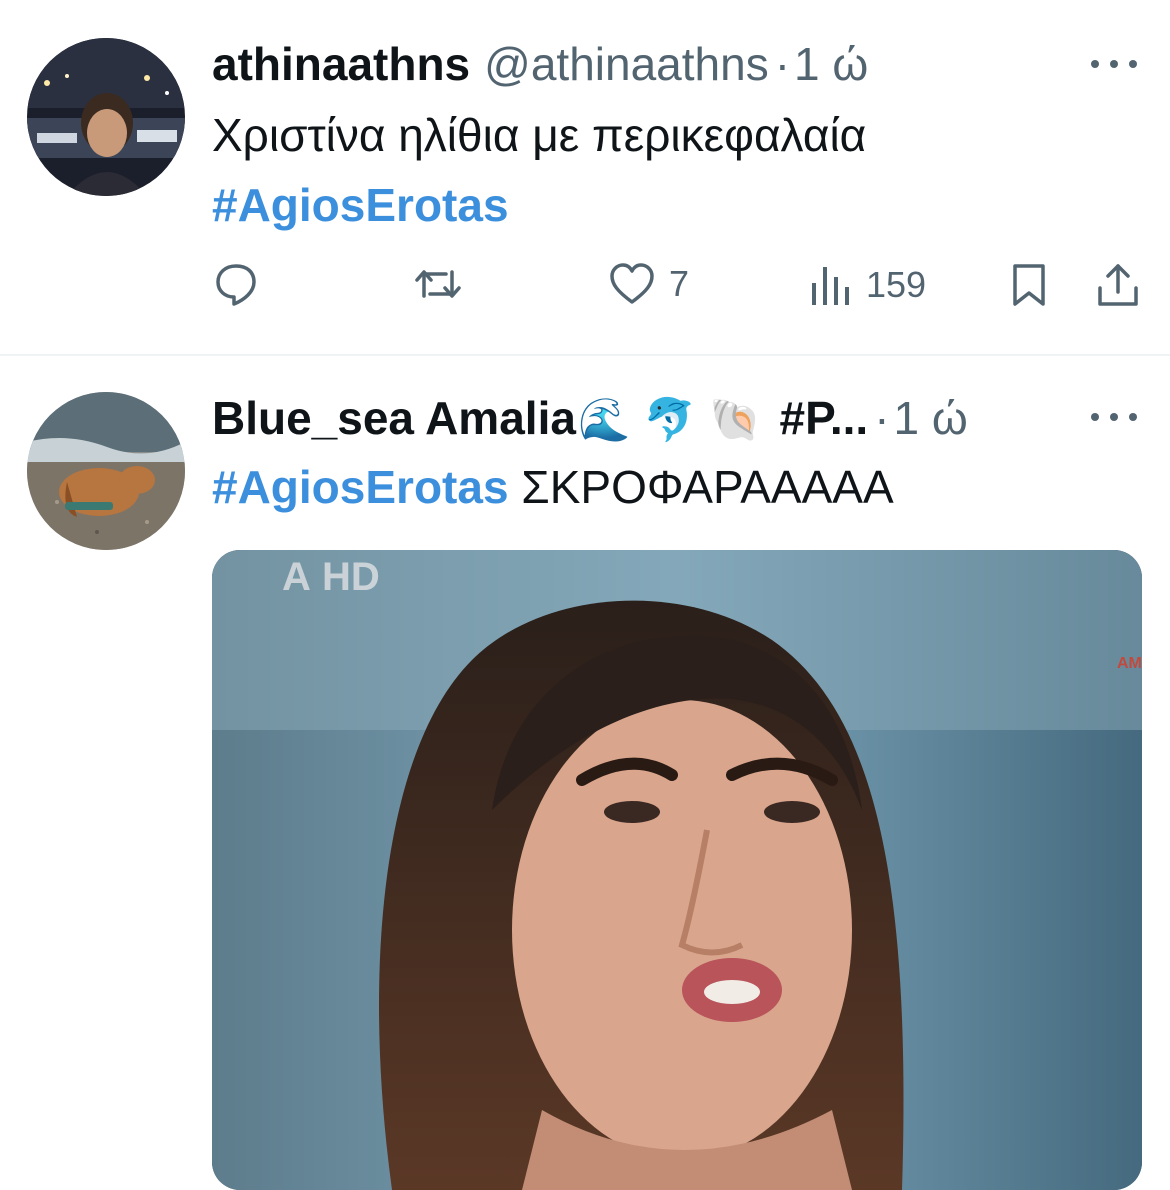 The width and height of the screenshot is (1170, 1190). Describe the element at coordinates (896, 284) in the screenshot. I see `views-count: 159` at that location.